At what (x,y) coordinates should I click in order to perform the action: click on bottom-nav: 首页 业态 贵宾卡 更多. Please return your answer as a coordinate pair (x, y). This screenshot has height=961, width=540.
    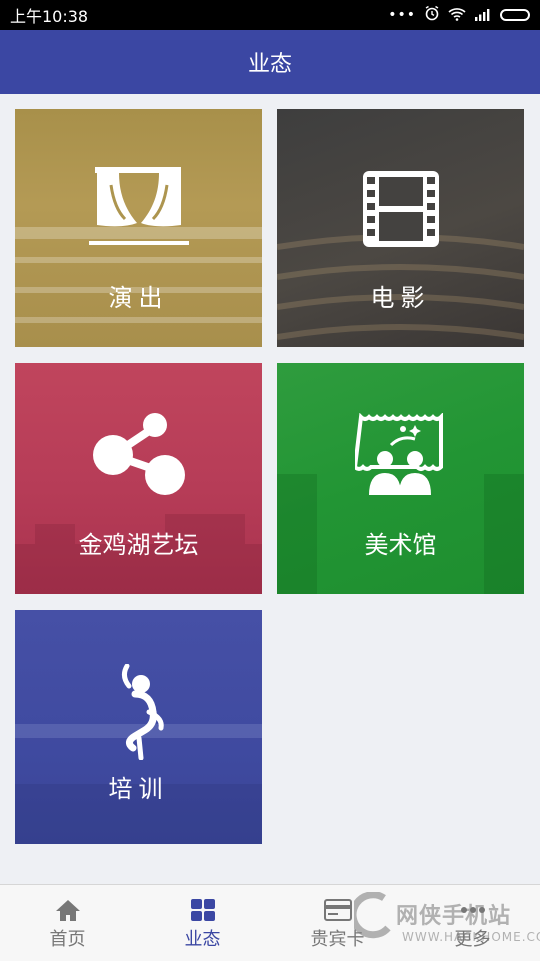
    Looking at the image, I should click on (270, 922).